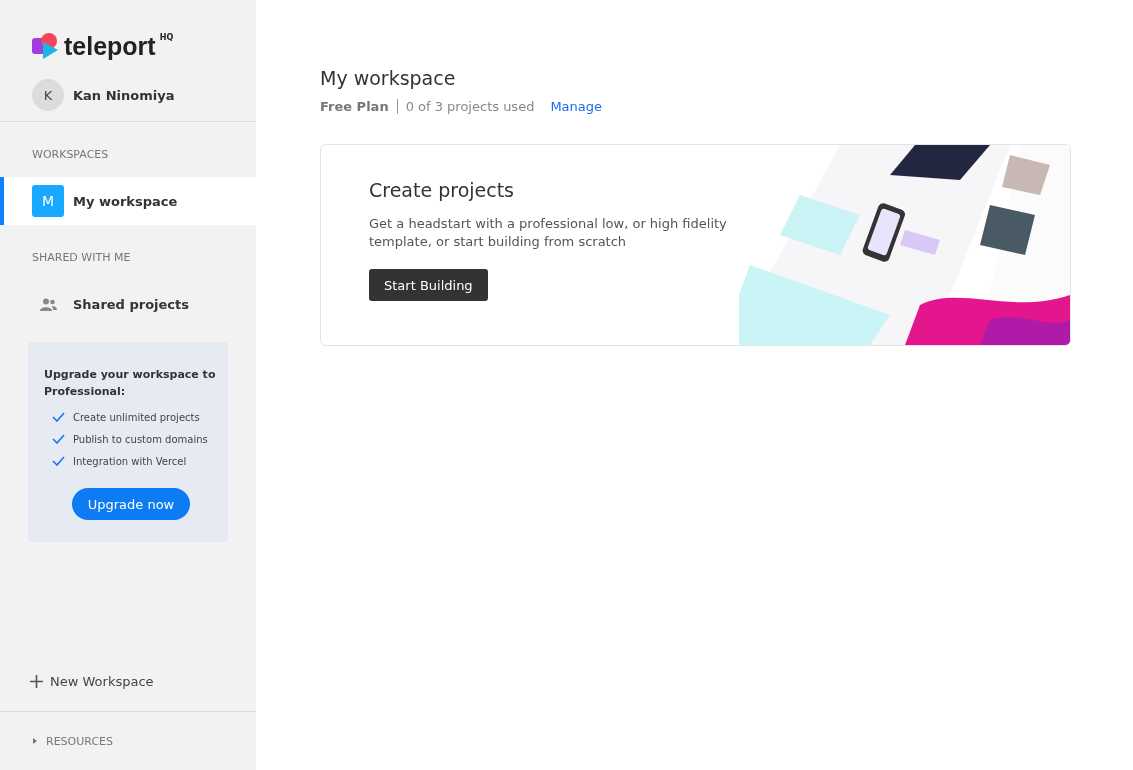 Image resolution: width=1133 pixels, height=770 pixels. I want to click on logo-suffix: HQ, so click(166, 37).